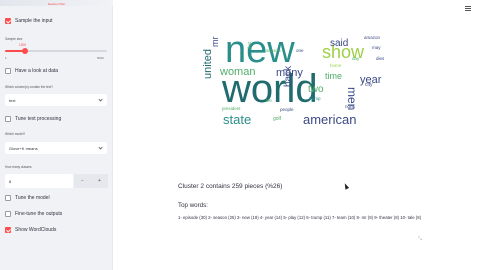  What do you see at coordinates (39, 214) in the screenshot?
I see `fine-tune-label: Fine-tune the outputs` at bounding box center [39, 214].